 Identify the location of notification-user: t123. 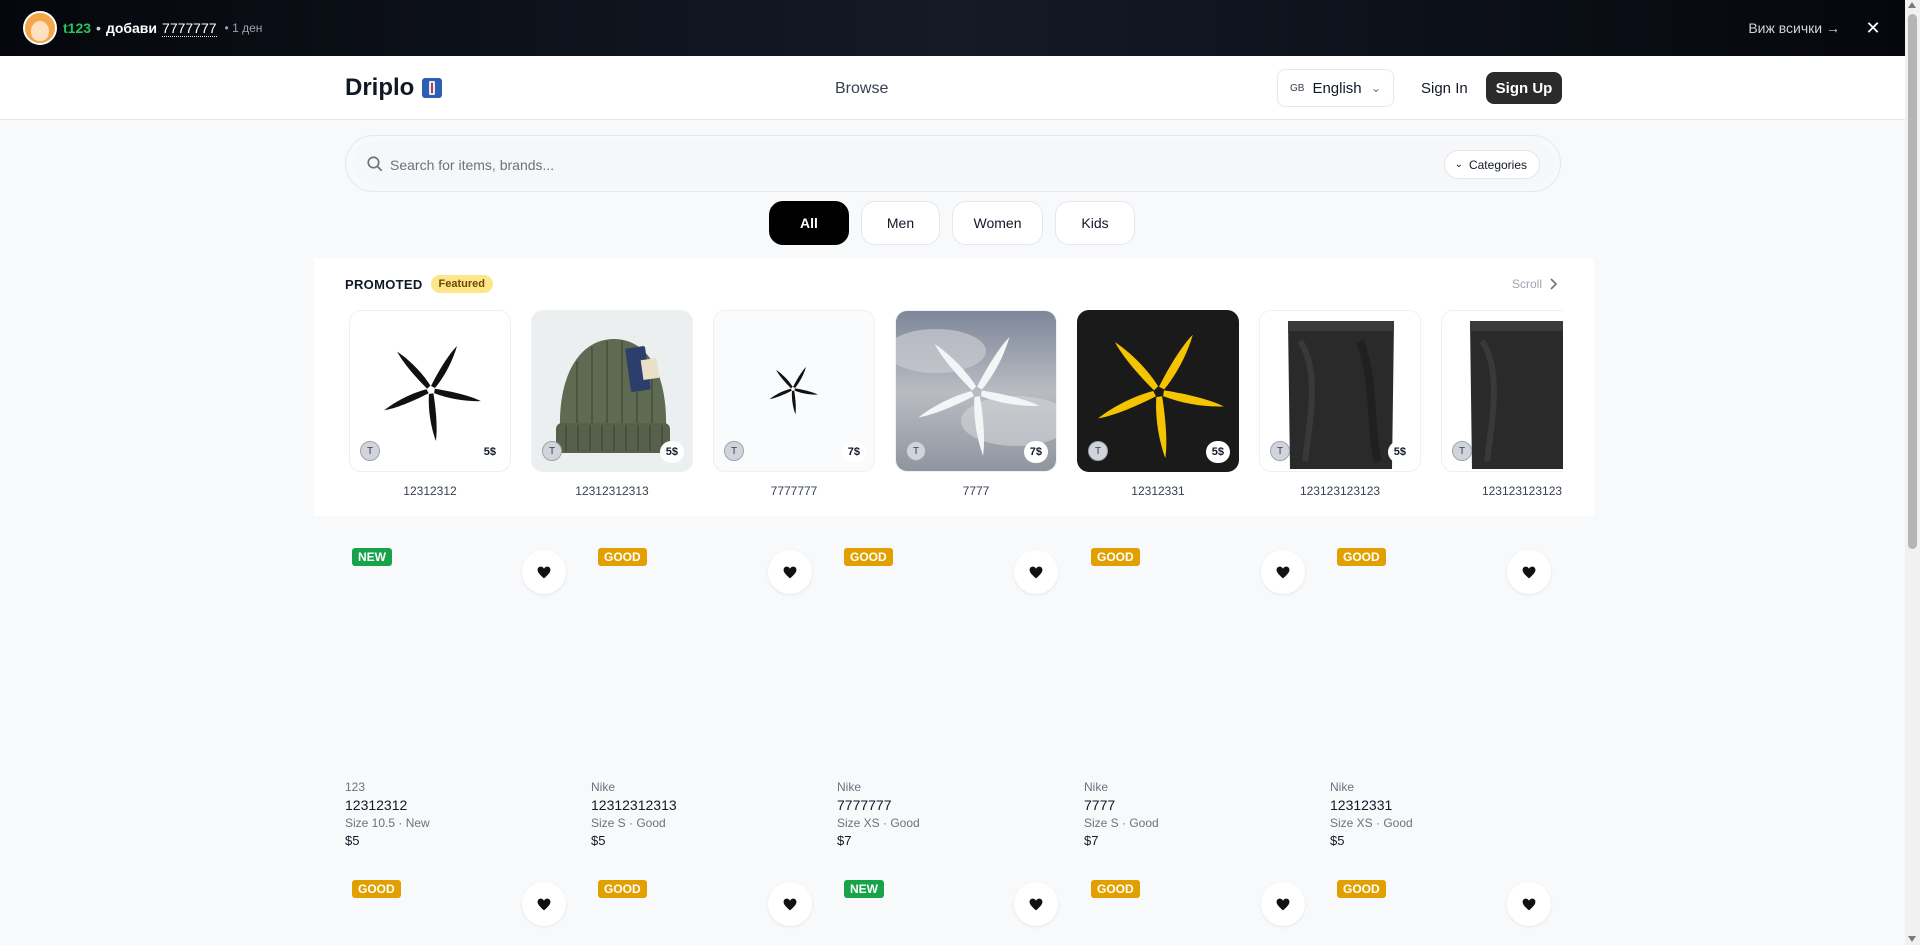
(77, 28).